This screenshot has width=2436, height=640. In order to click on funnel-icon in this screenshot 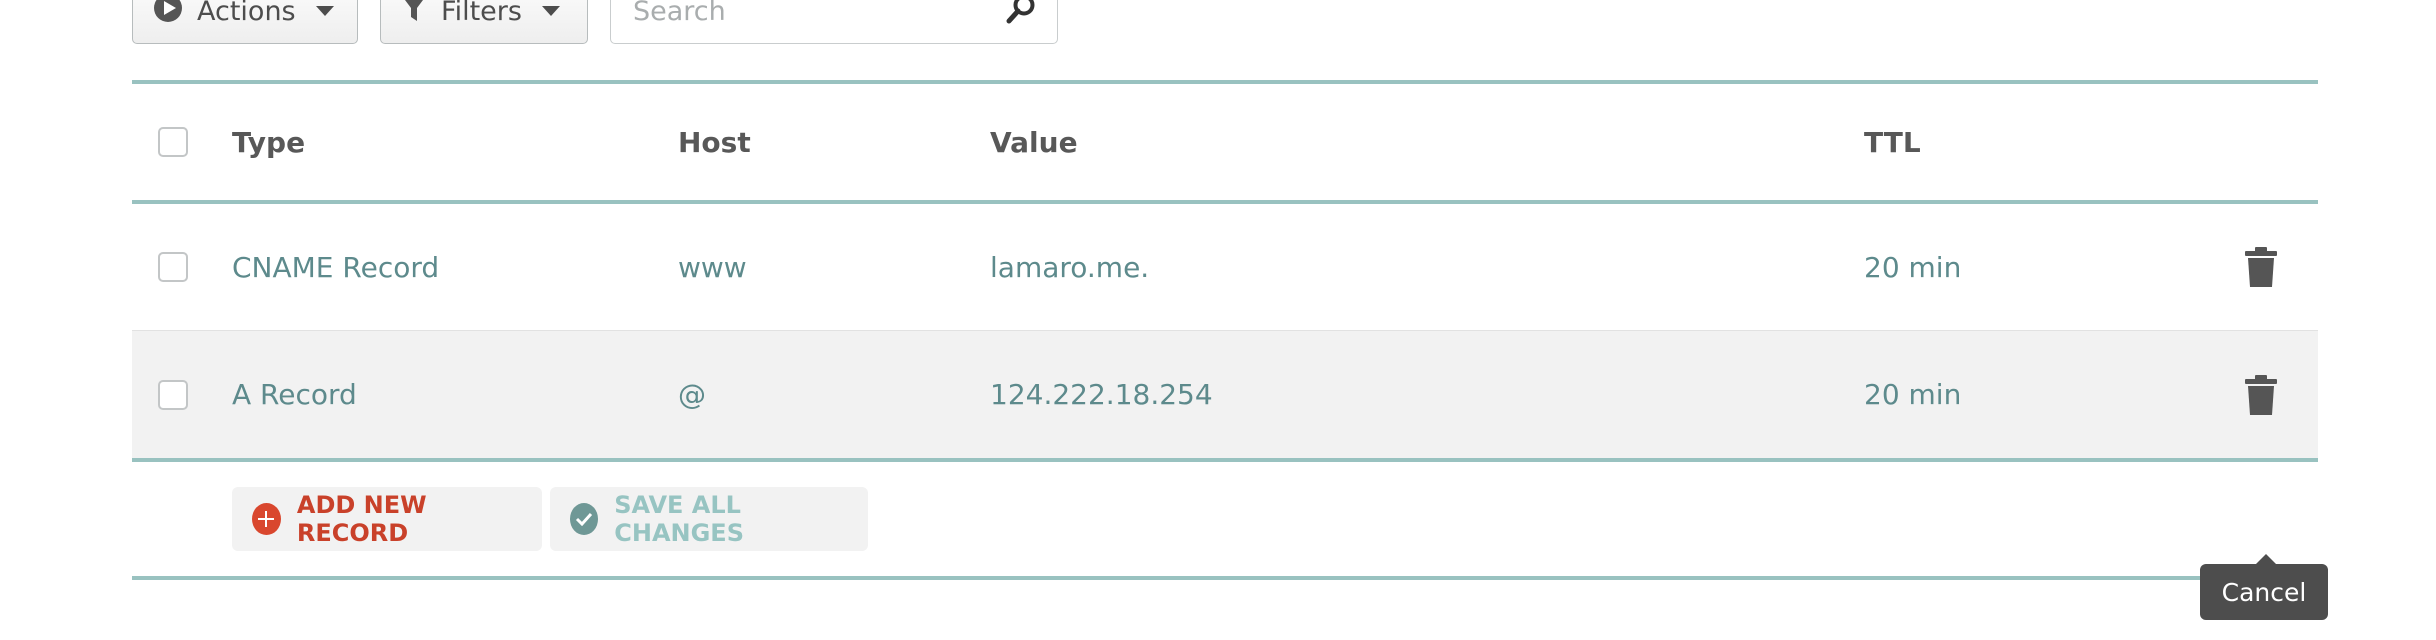, I will do `click(414, 15)`.